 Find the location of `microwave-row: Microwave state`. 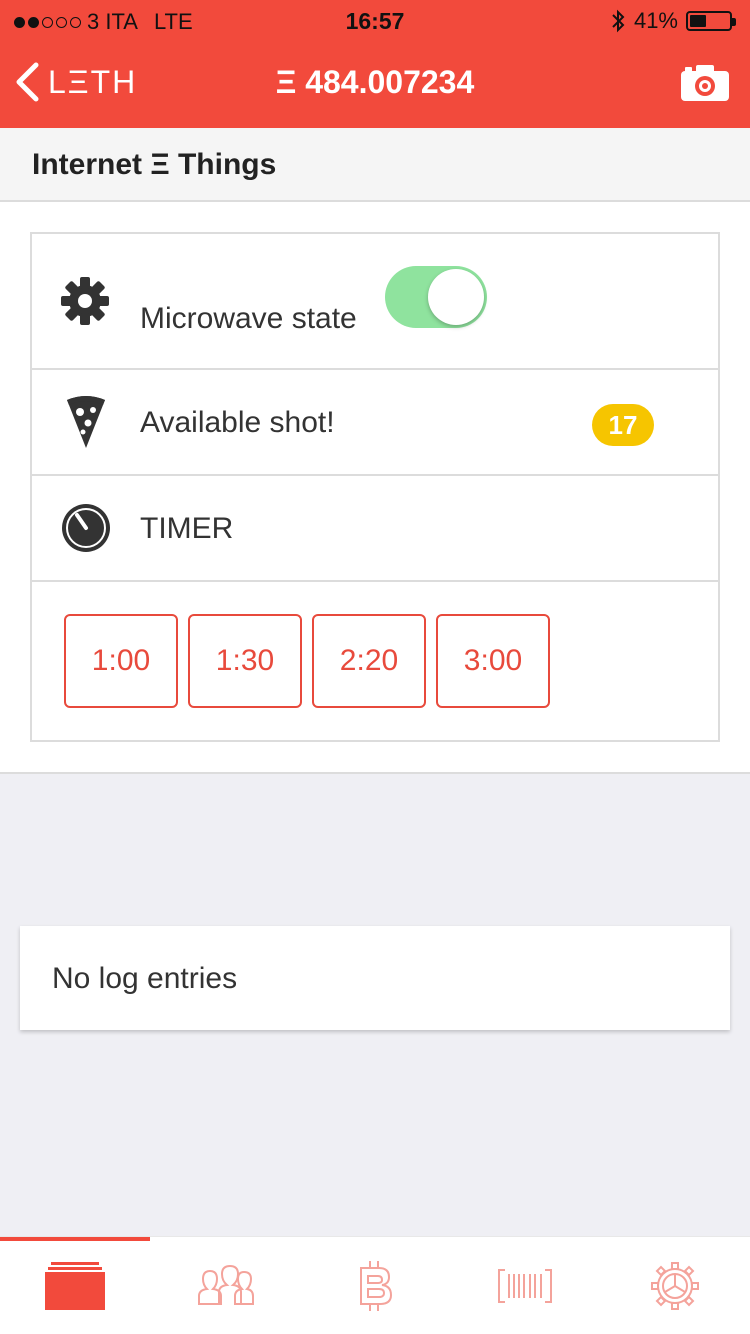

microwave-row: Microwave state is located at coordinates (375, 302).